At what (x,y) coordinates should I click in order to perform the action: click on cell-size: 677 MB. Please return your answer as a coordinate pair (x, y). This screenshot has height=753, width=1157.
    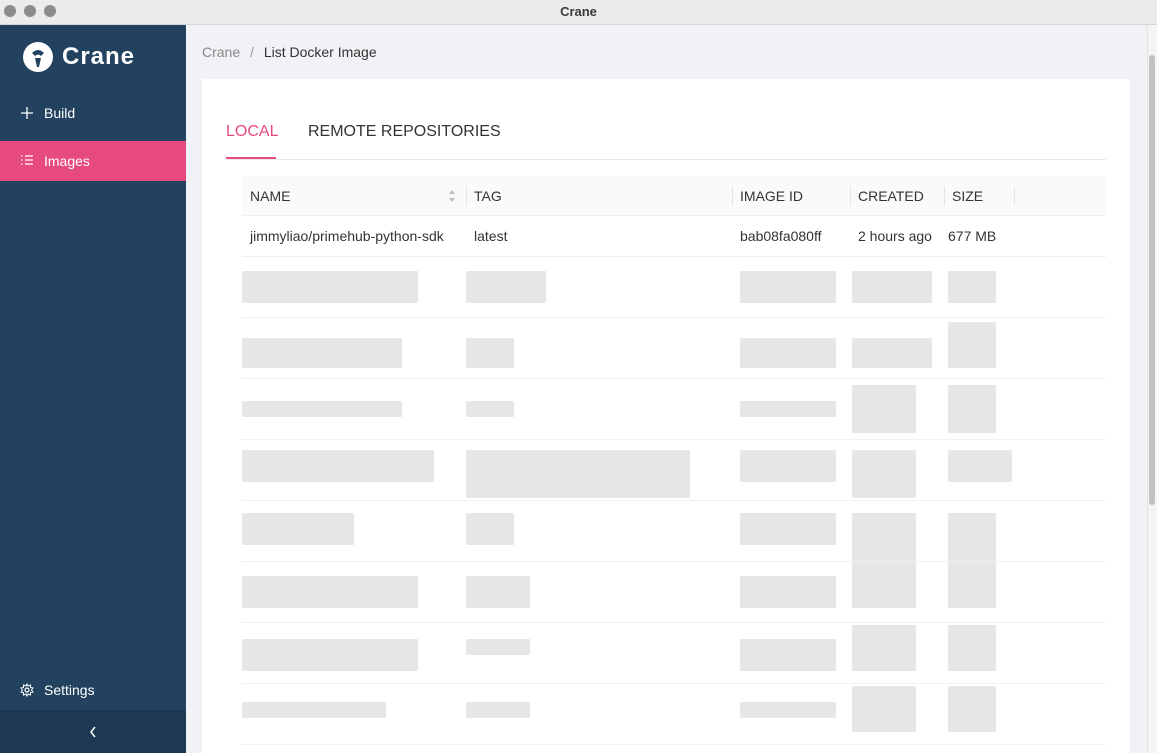
    Looking at the image, I should click on (972, 236).